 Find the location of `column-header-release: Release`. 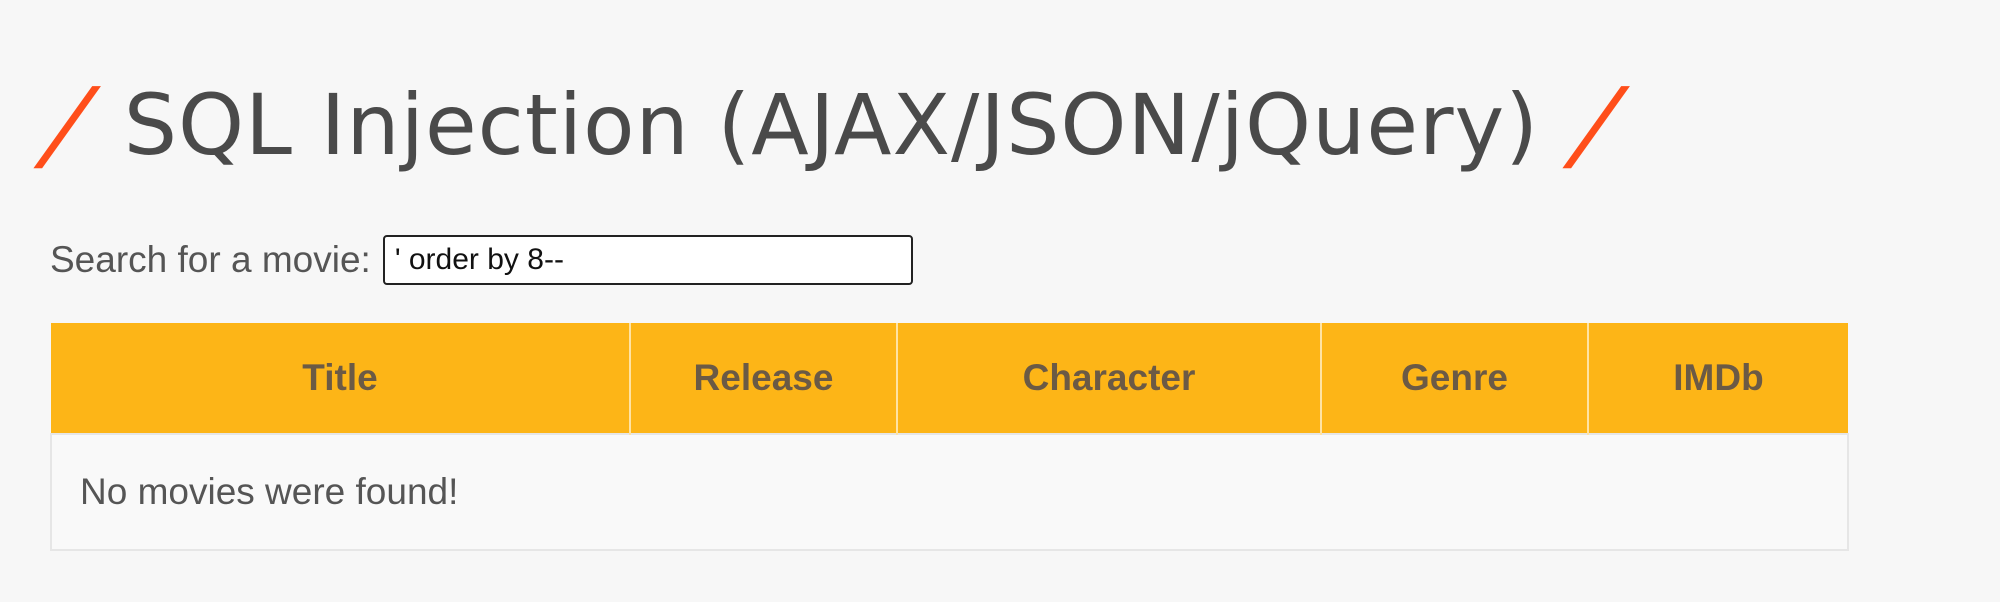

column-header-release: Release is located at coordinates (764, 378).